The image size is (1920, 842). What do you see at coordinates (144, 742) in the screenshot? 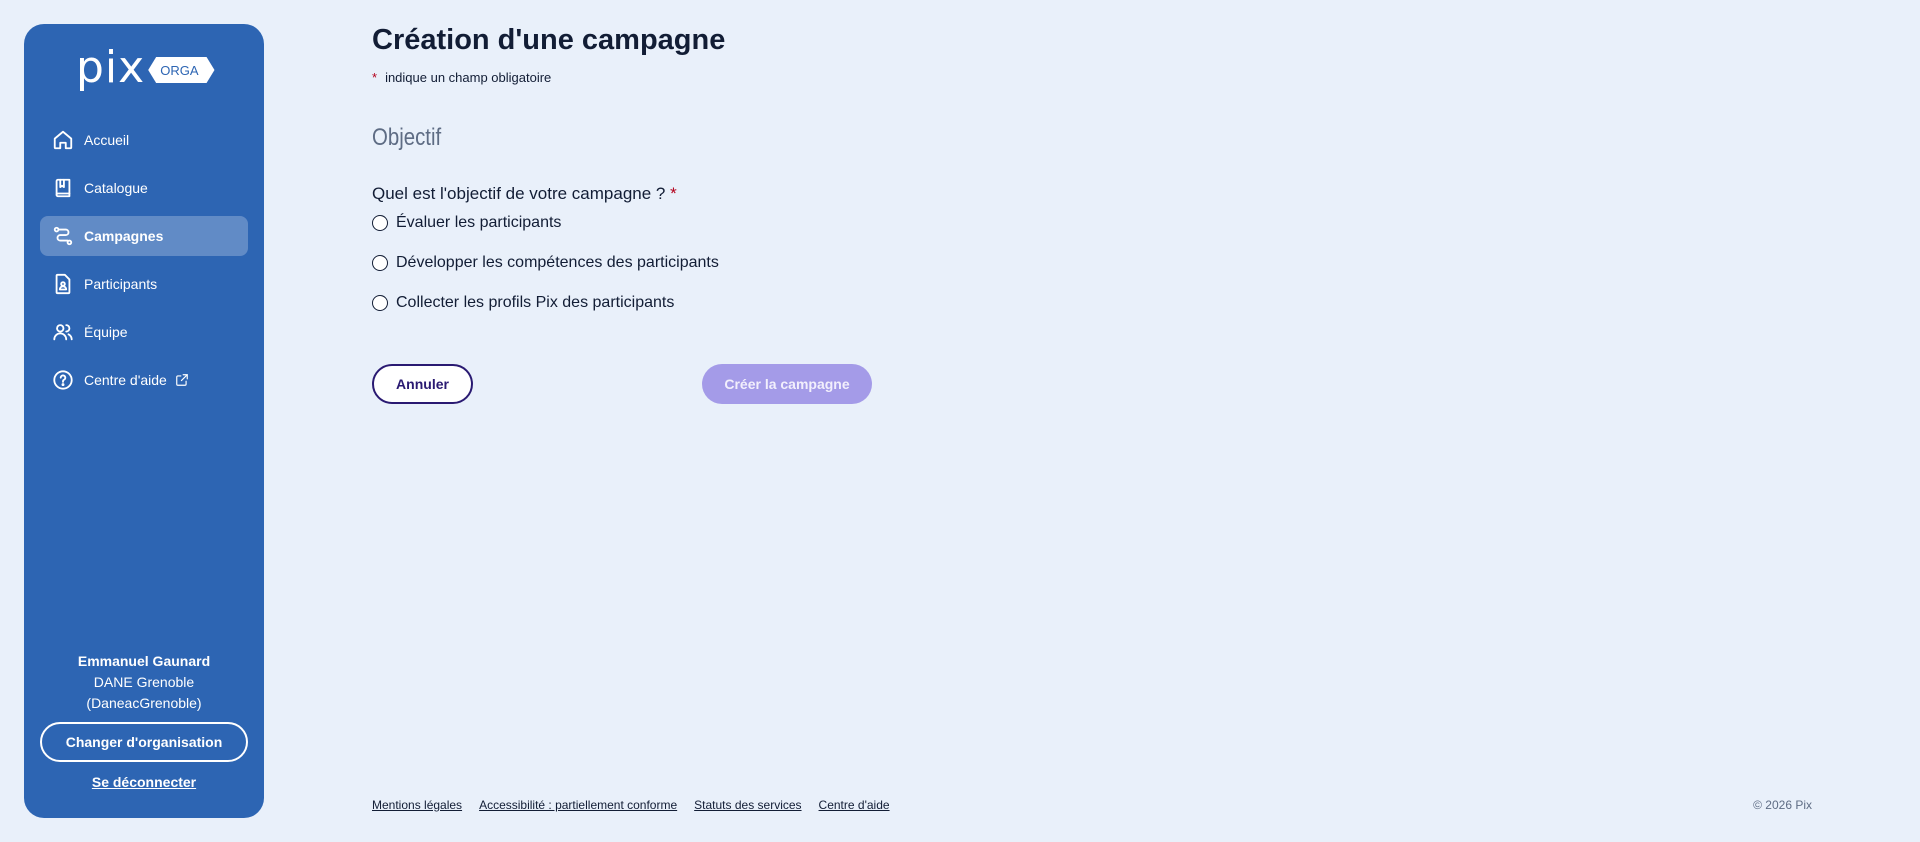
I see `change-organization-button: Changer d'organisation` at bounding box center [144, 742].